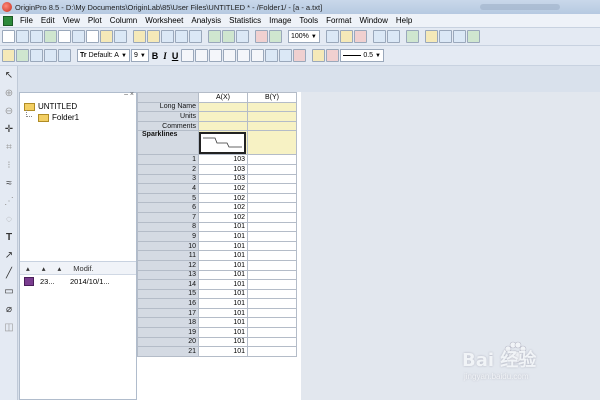 The width and height of the screenshot is (600, 400). What do you see at coordinates (168, 246) in the screenshot?
I see `row-number: 10` at bounding box center [168, 246].